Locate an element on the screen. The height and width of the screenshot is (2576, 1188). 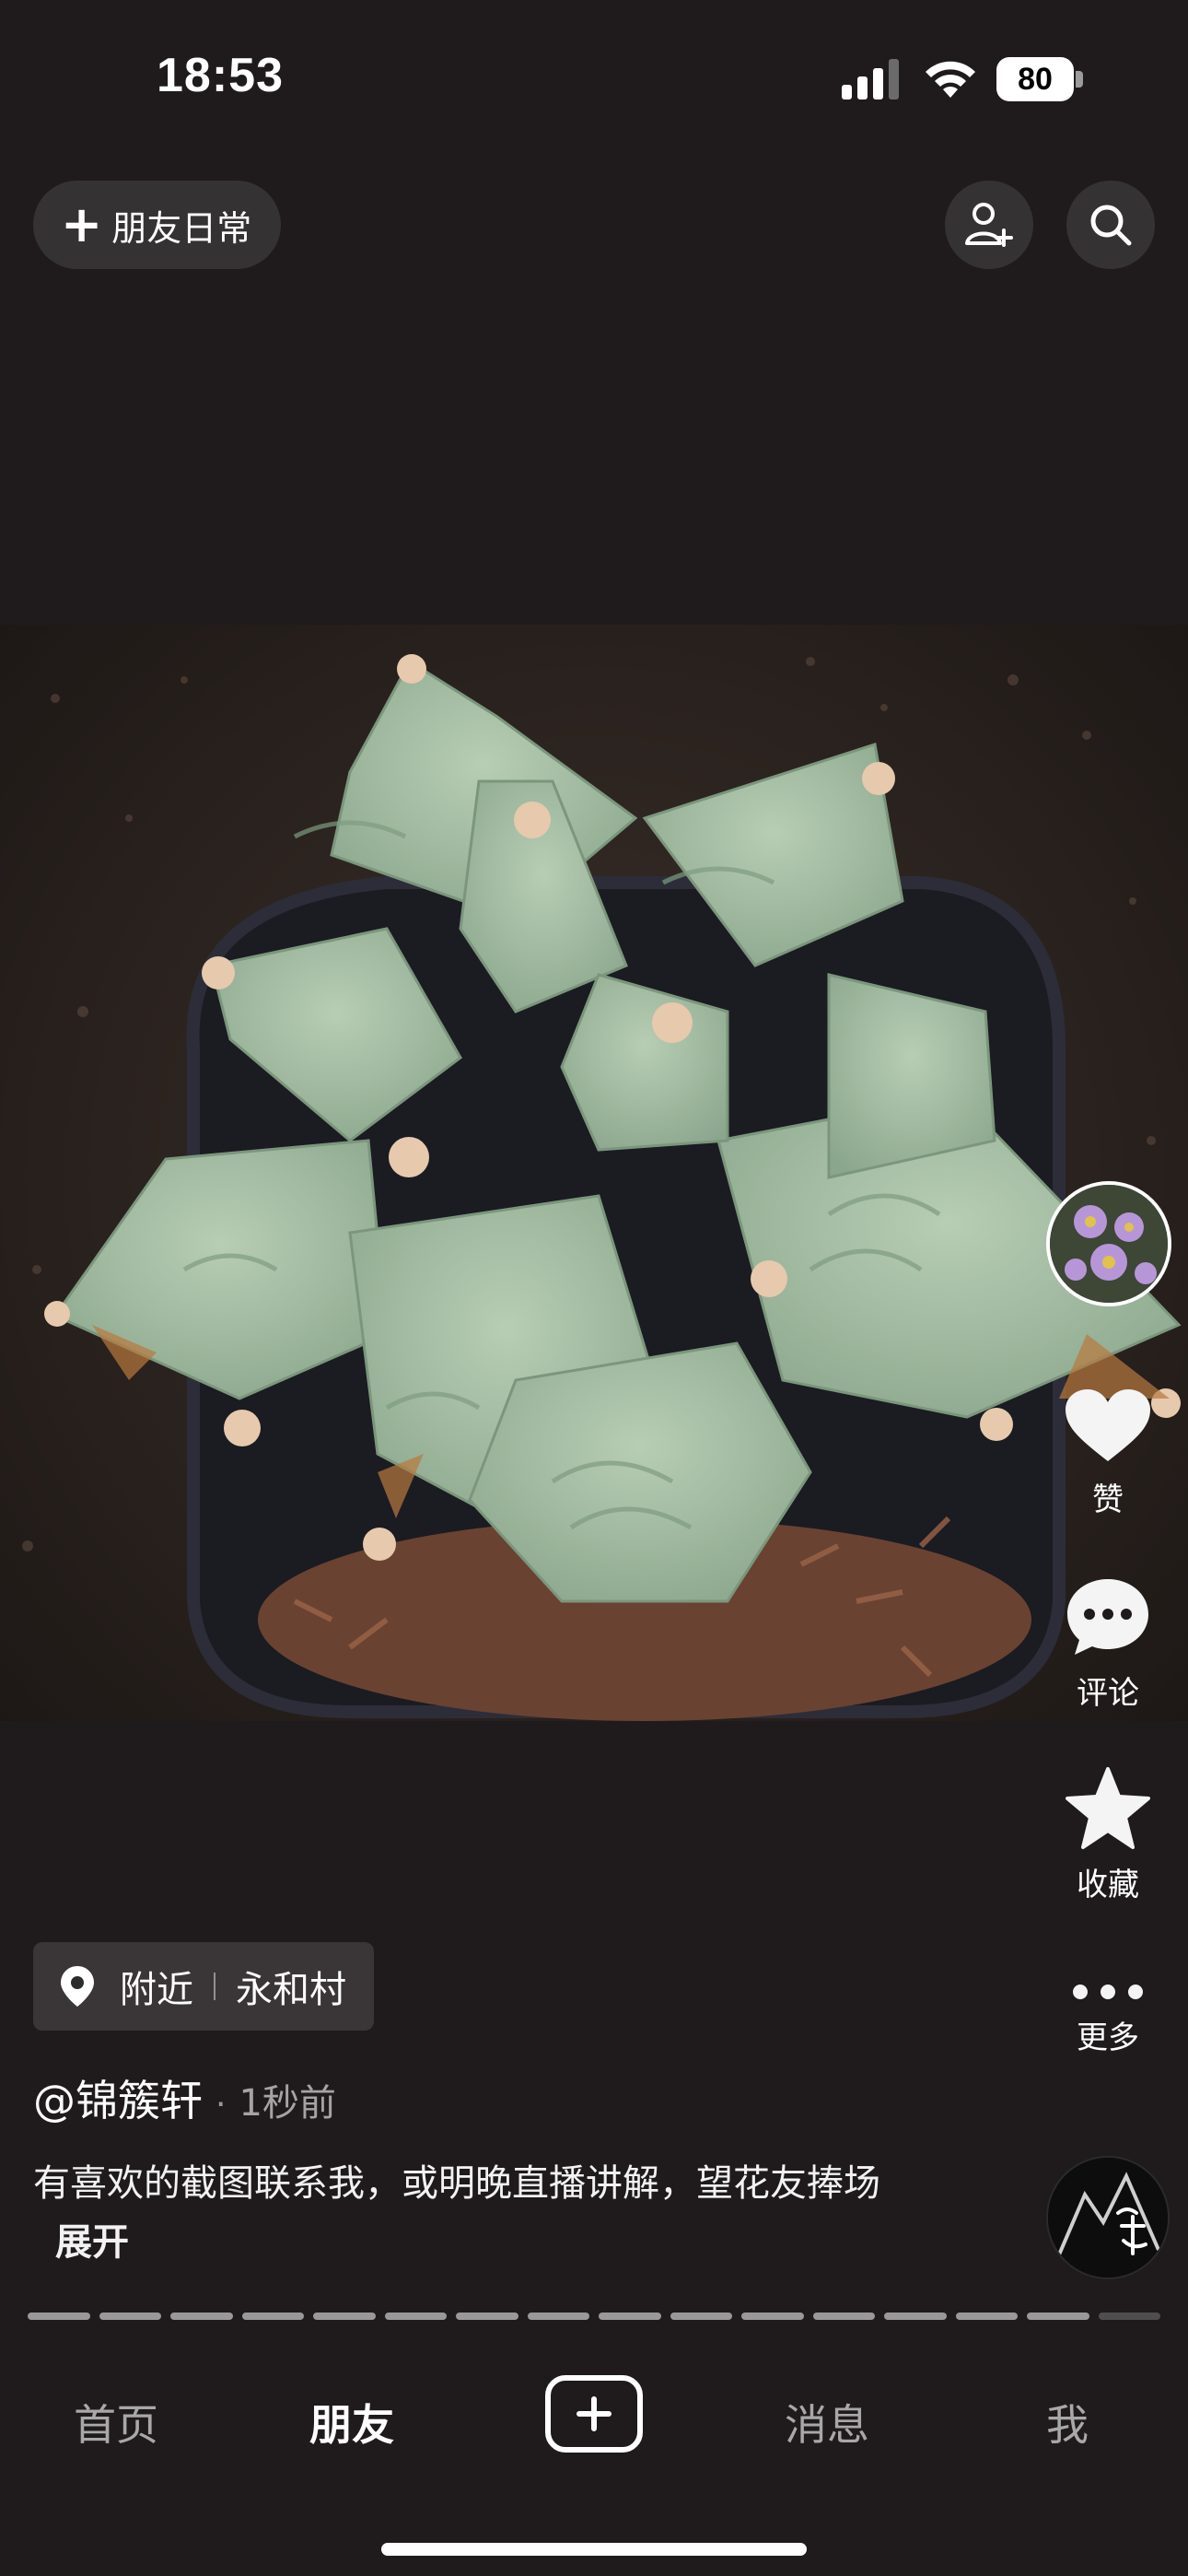
story-progress is located at coordinates (594, 2316).